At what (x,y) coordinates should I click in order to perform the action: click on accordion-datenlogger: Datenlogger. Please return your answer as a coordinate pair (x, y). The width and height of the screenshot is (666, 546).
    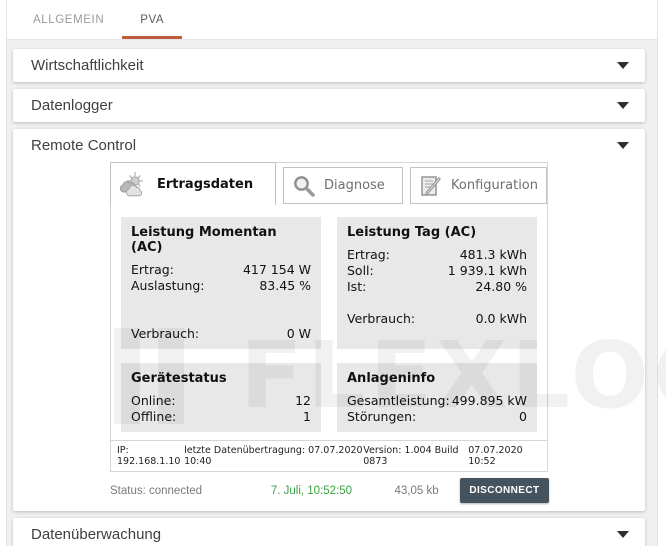
    Looking at the image, I should click on (329, 105).